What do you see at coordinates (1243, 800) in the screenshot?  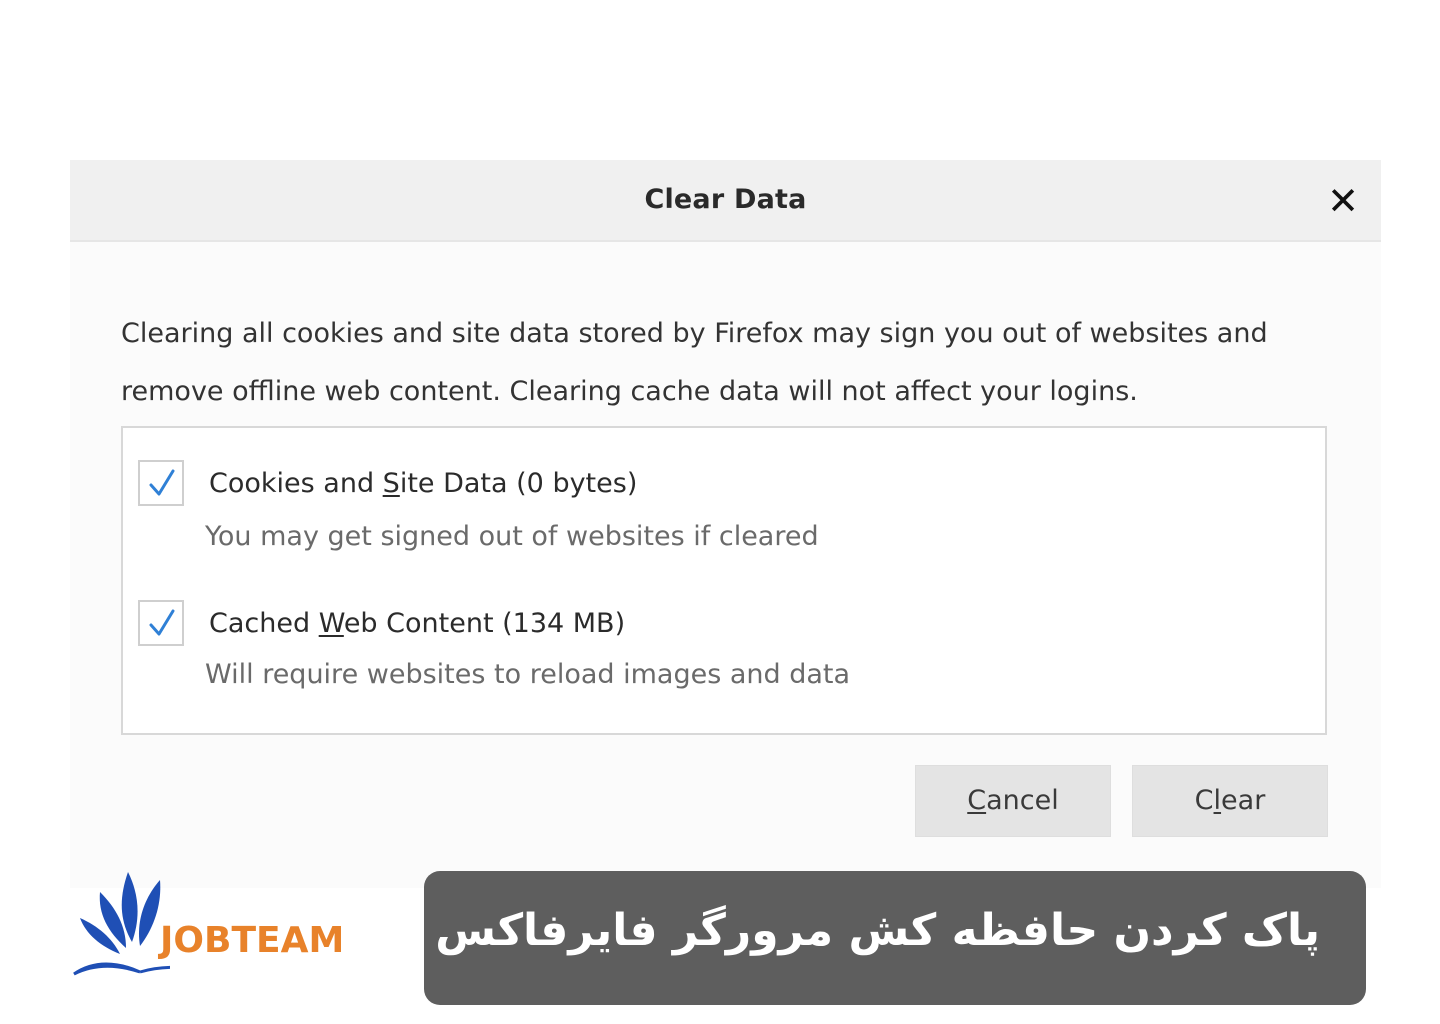 I see `clear-post: ear` at bounding box center [1243, 800].